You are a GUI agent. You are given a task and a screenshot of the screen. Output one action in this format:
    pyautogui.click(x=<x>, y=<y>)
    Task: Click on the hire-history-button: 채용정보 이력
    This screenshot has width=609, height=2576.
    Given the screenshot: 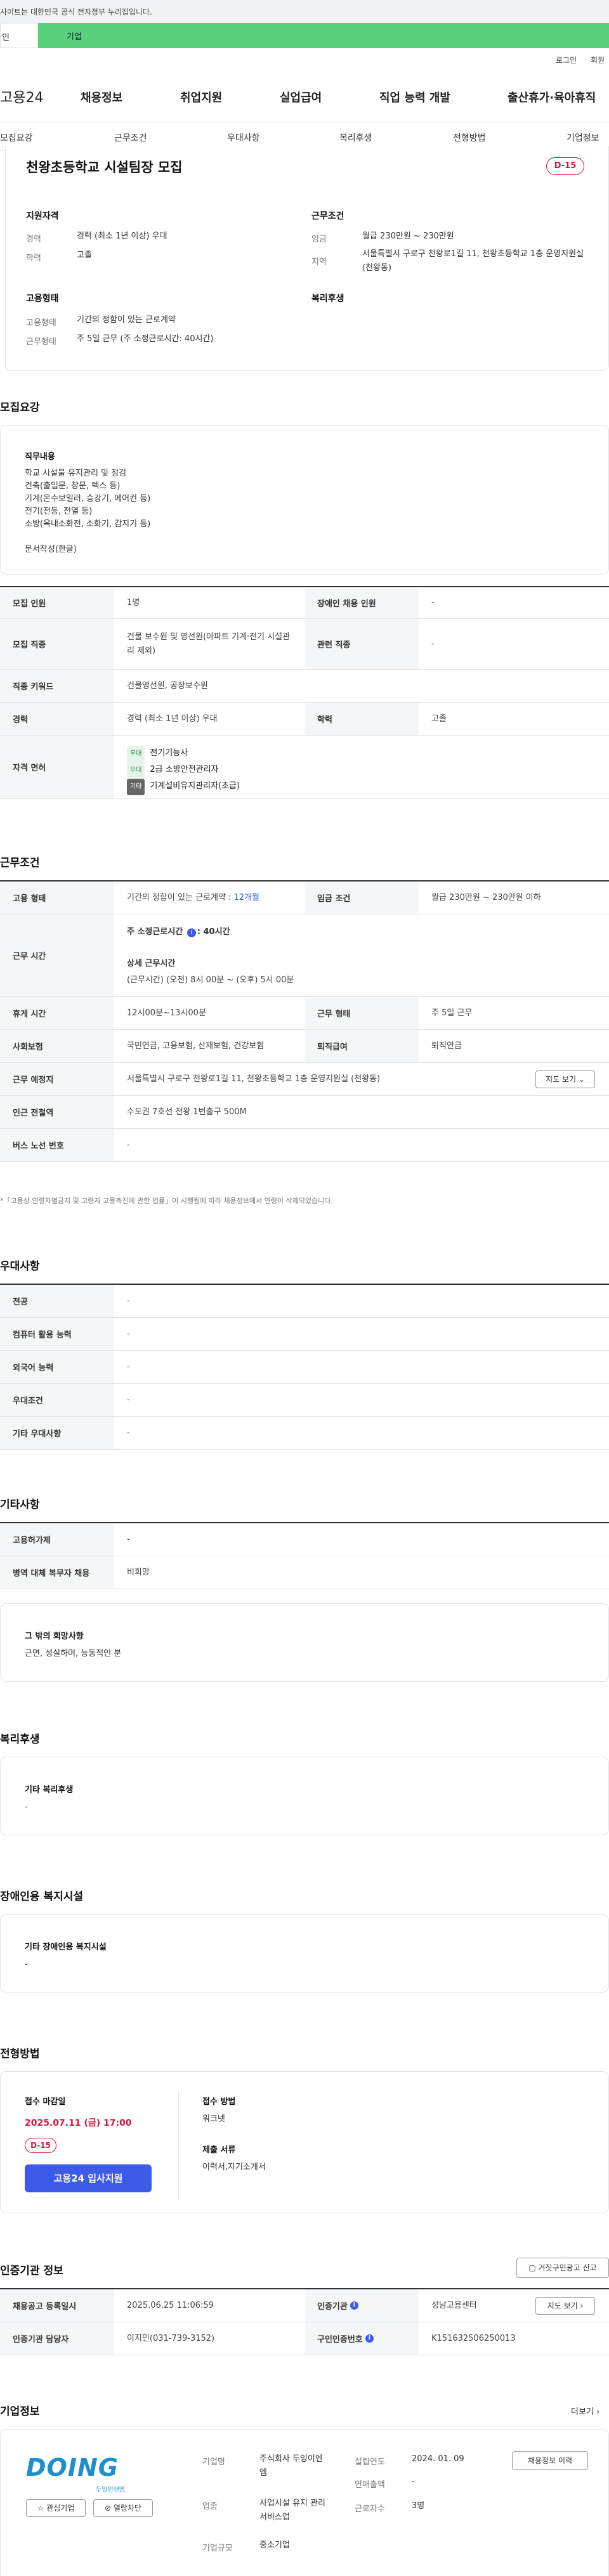 What is the action you would take?
    pyautogui.click(x=550, y=2461)
    